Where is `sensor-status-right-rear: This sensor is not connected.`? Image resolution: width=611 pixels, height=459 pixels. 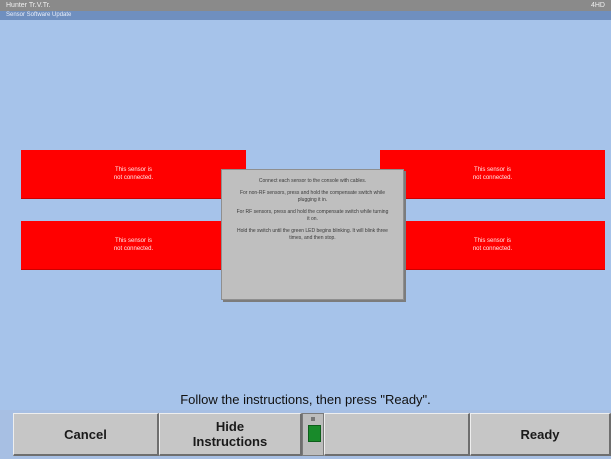
sensor-status-right-rear: This sensor is not connected. is located at coordinates (492, 245).